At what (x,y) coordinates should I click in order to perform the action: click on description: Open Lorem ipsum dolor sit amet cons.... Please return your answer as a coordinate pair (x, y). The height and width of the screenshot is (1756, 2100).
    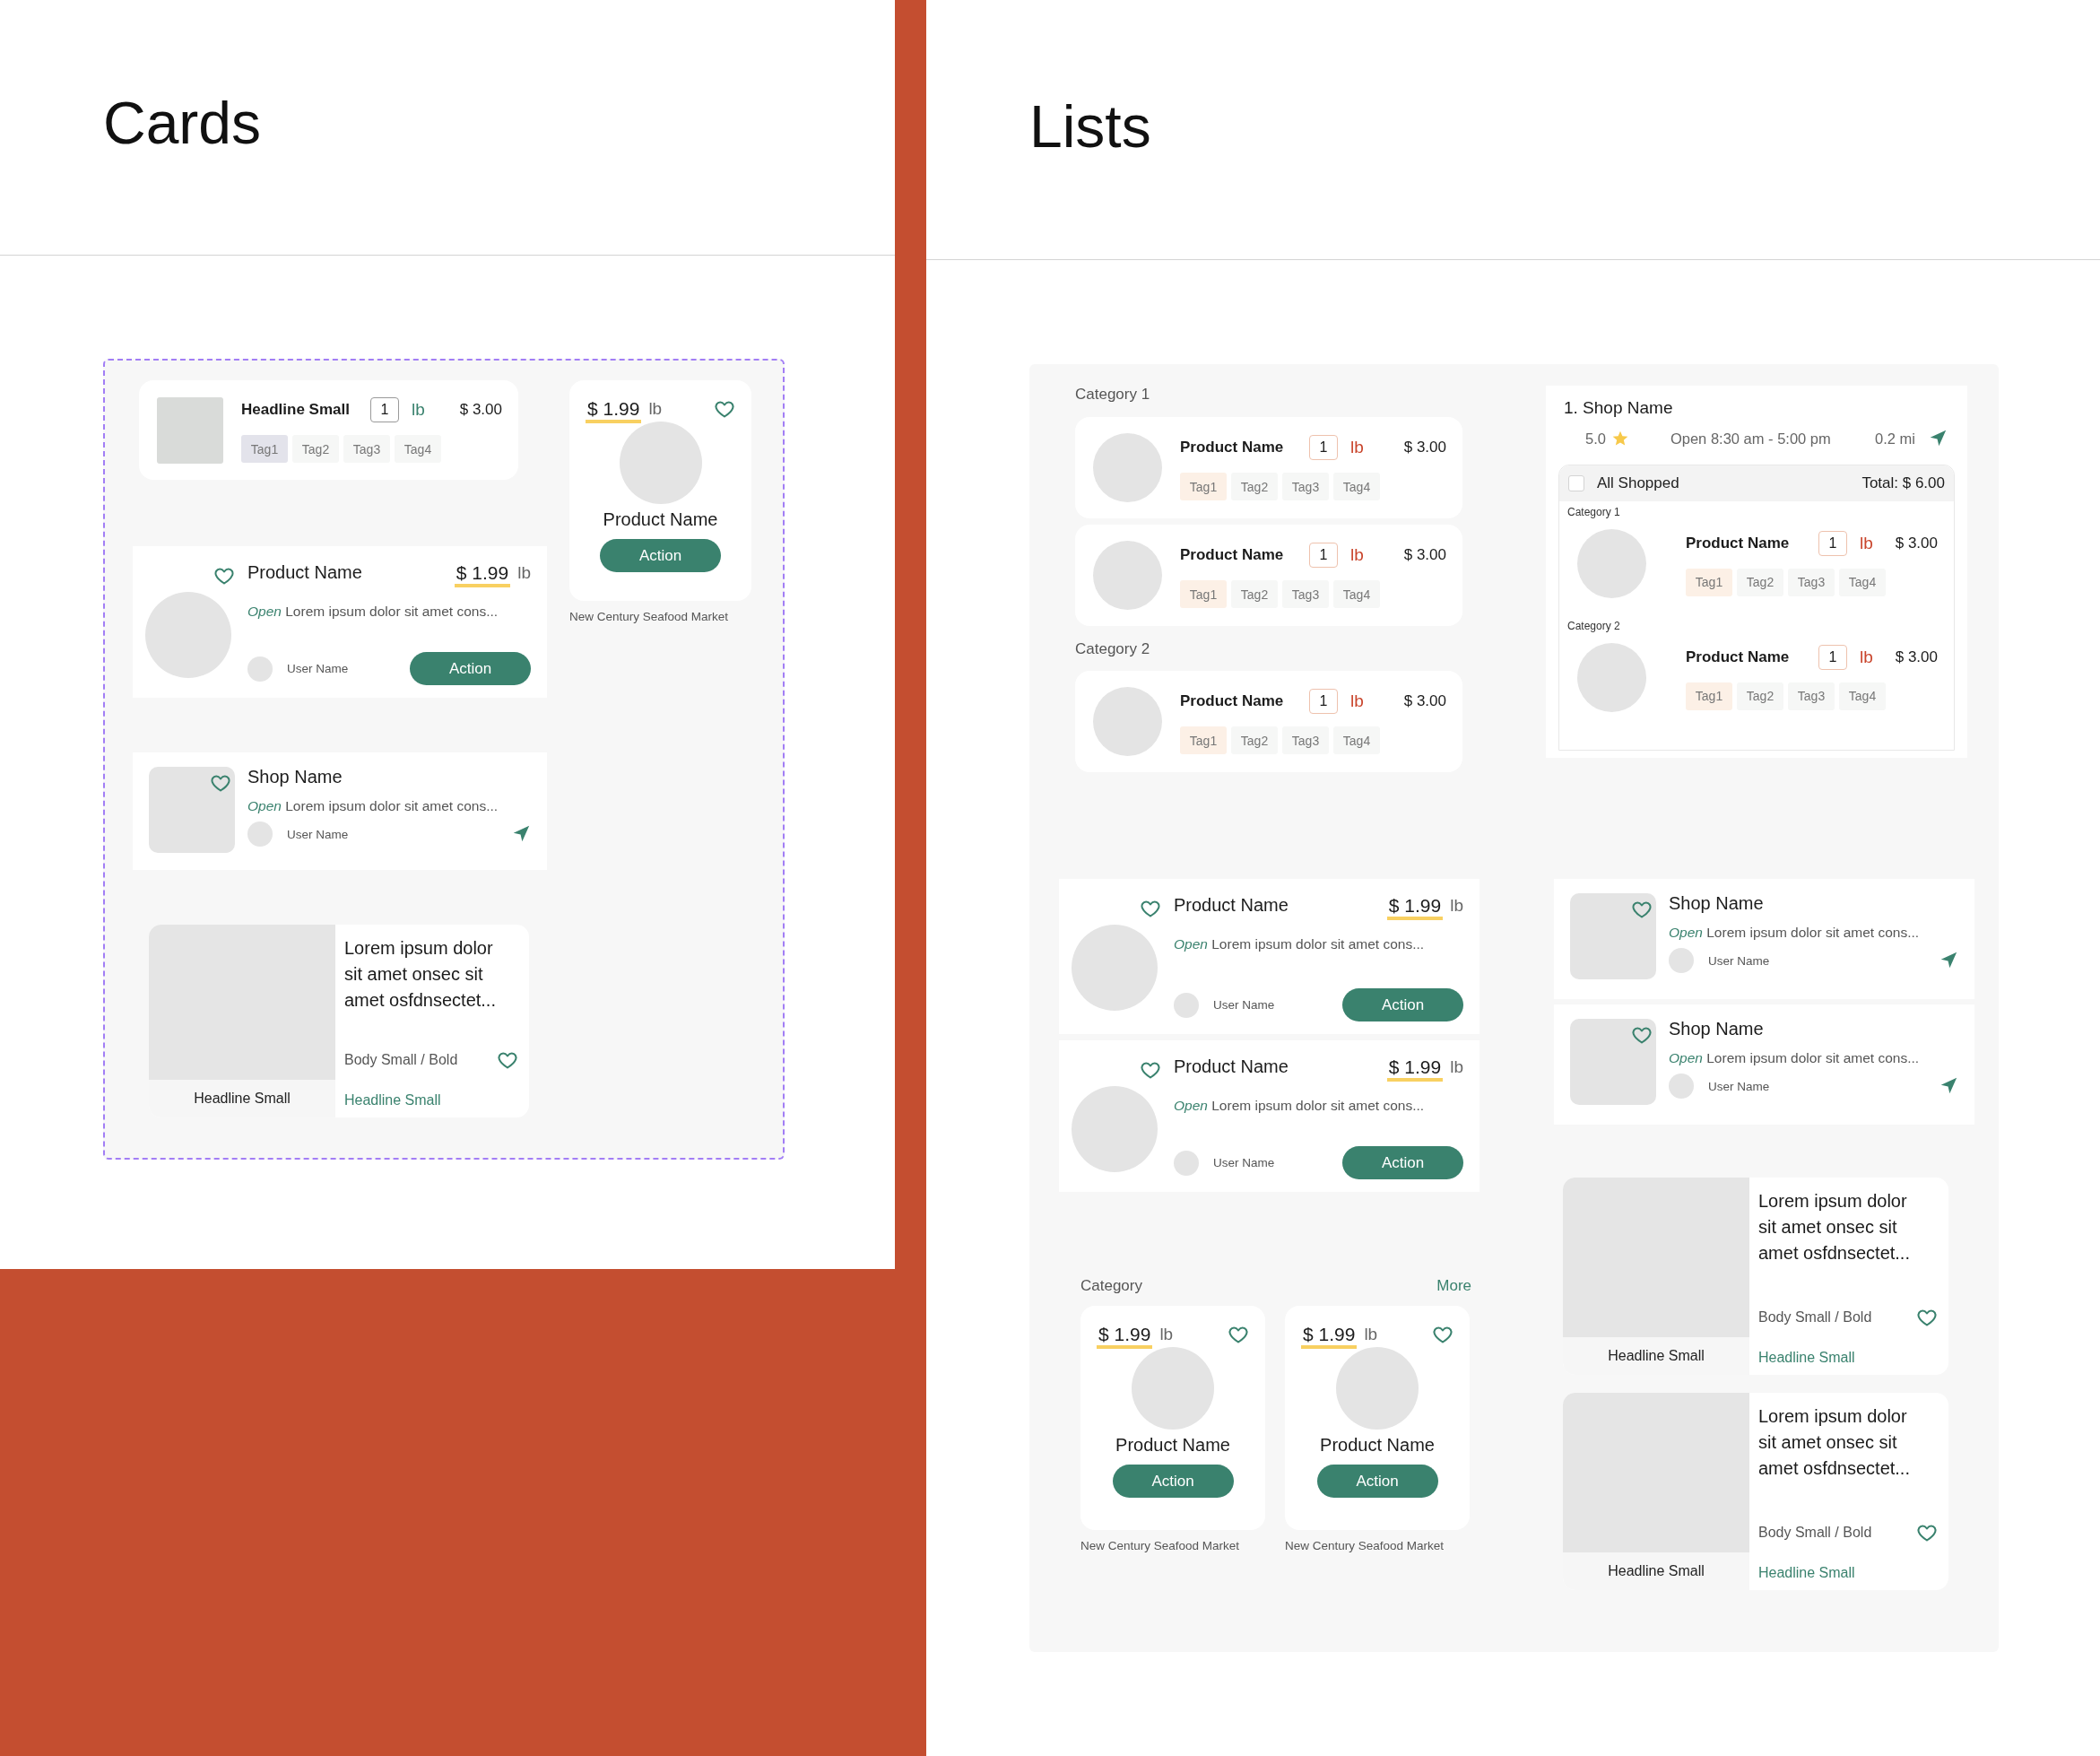
    Looking at the image, I should click on (373, 806).